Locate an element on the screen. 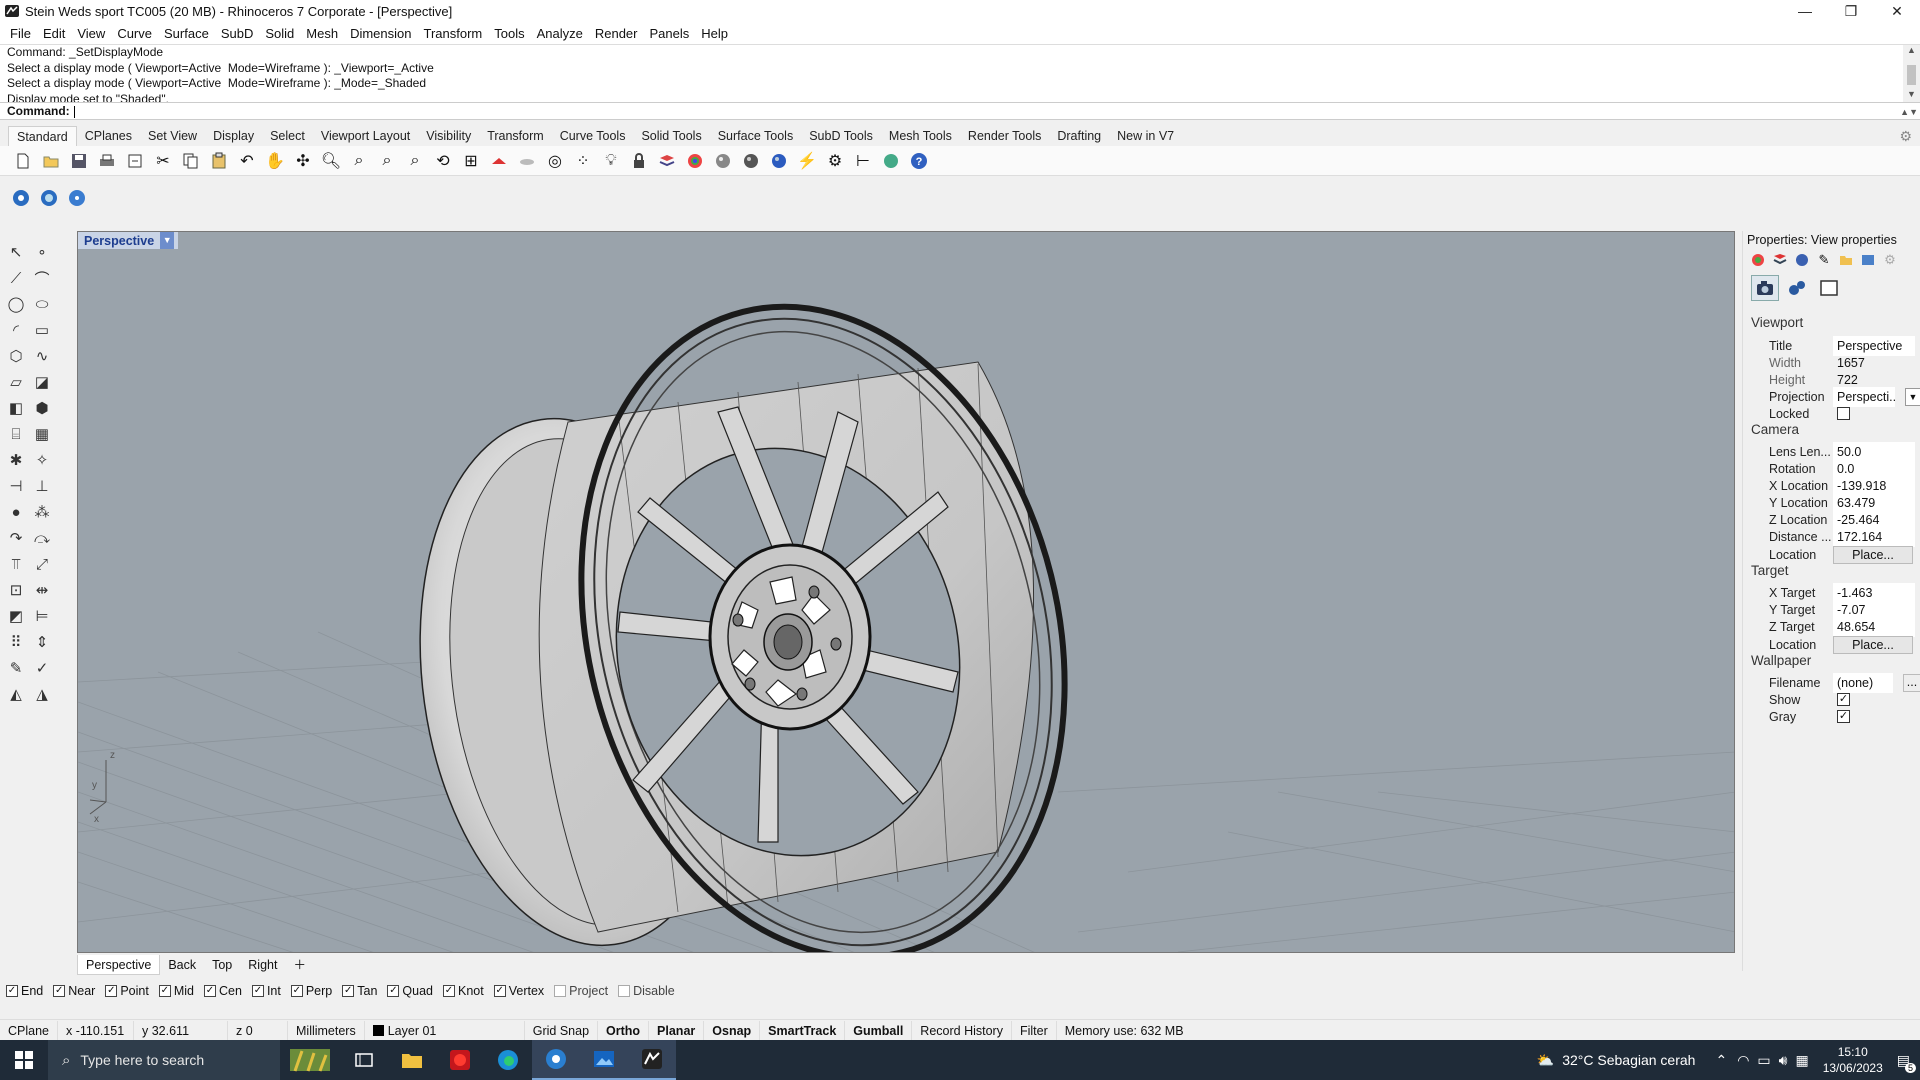 The height and width of the screenshot is (1080, 1920). menu-dimension: Dimension is located at coordinates (380, 33).